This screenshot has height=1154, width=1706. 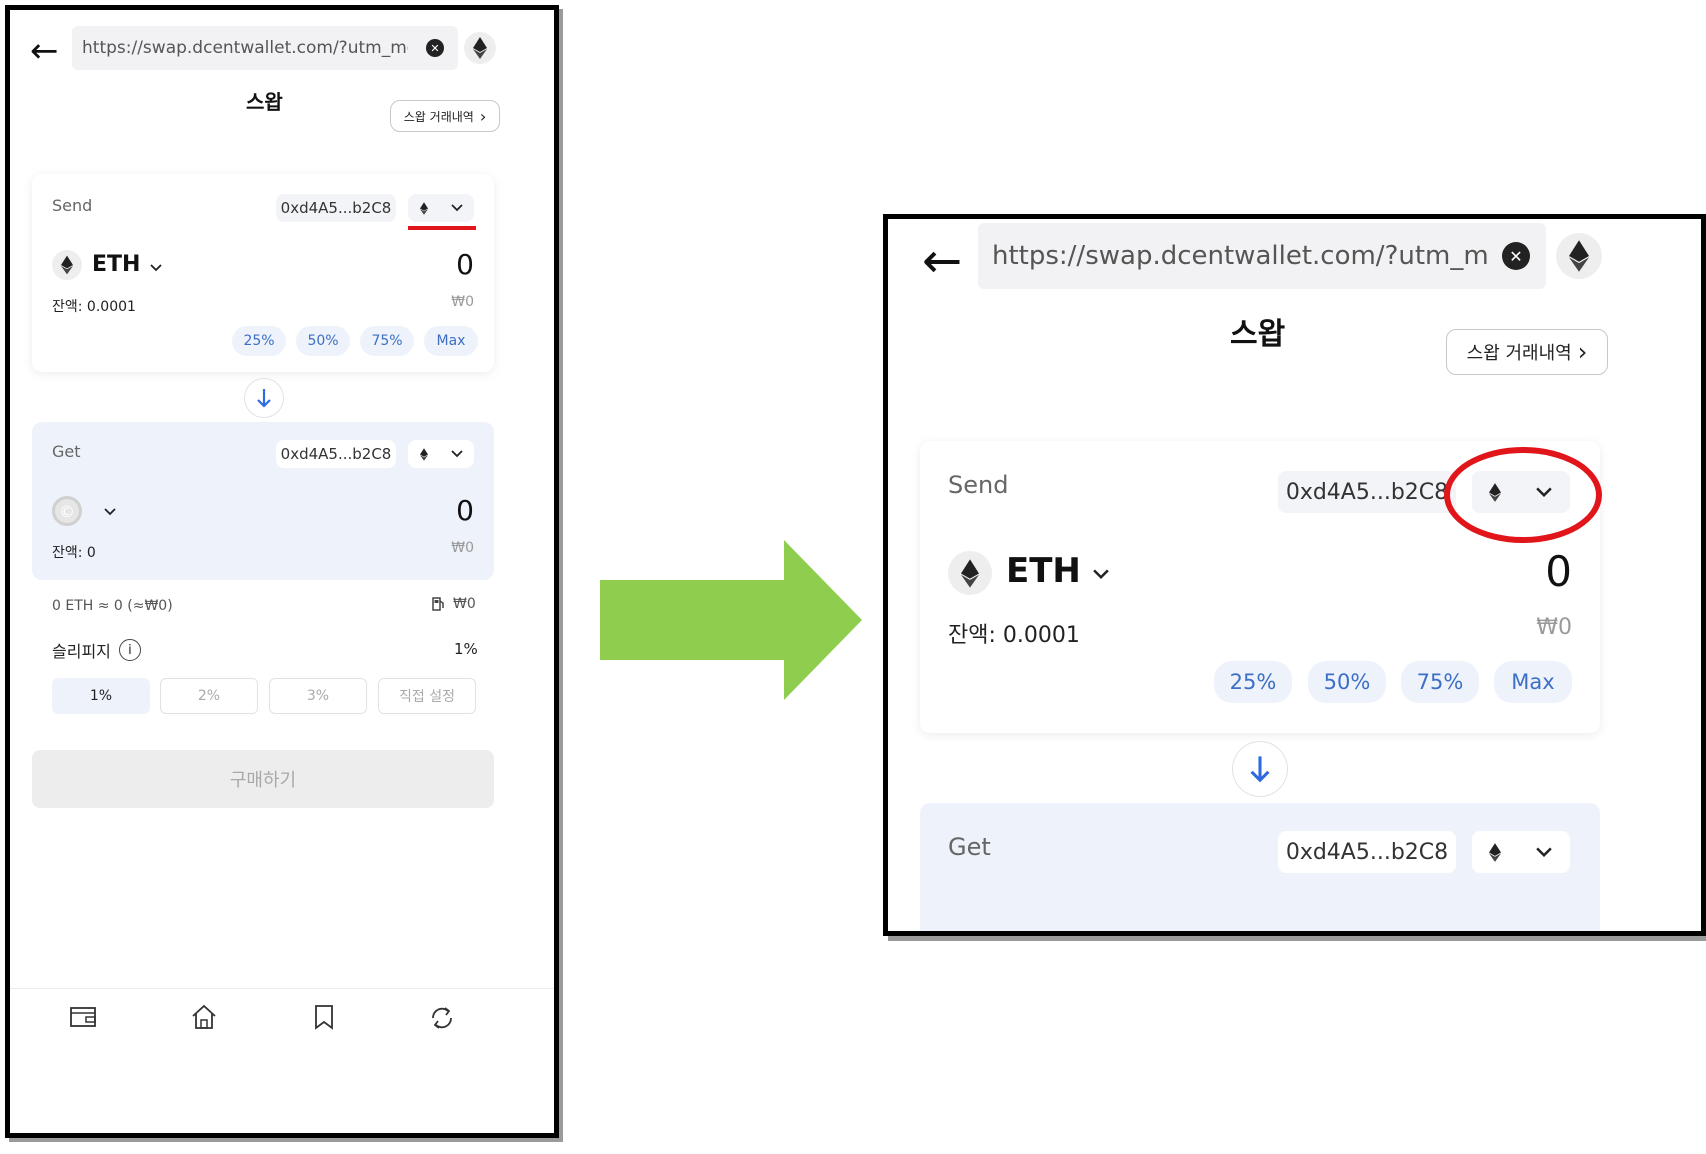 What do you see at coordinates (209, 696) in the screenshot?
I see `slippage-2-button: 2%` at bounding box center [209, 696].